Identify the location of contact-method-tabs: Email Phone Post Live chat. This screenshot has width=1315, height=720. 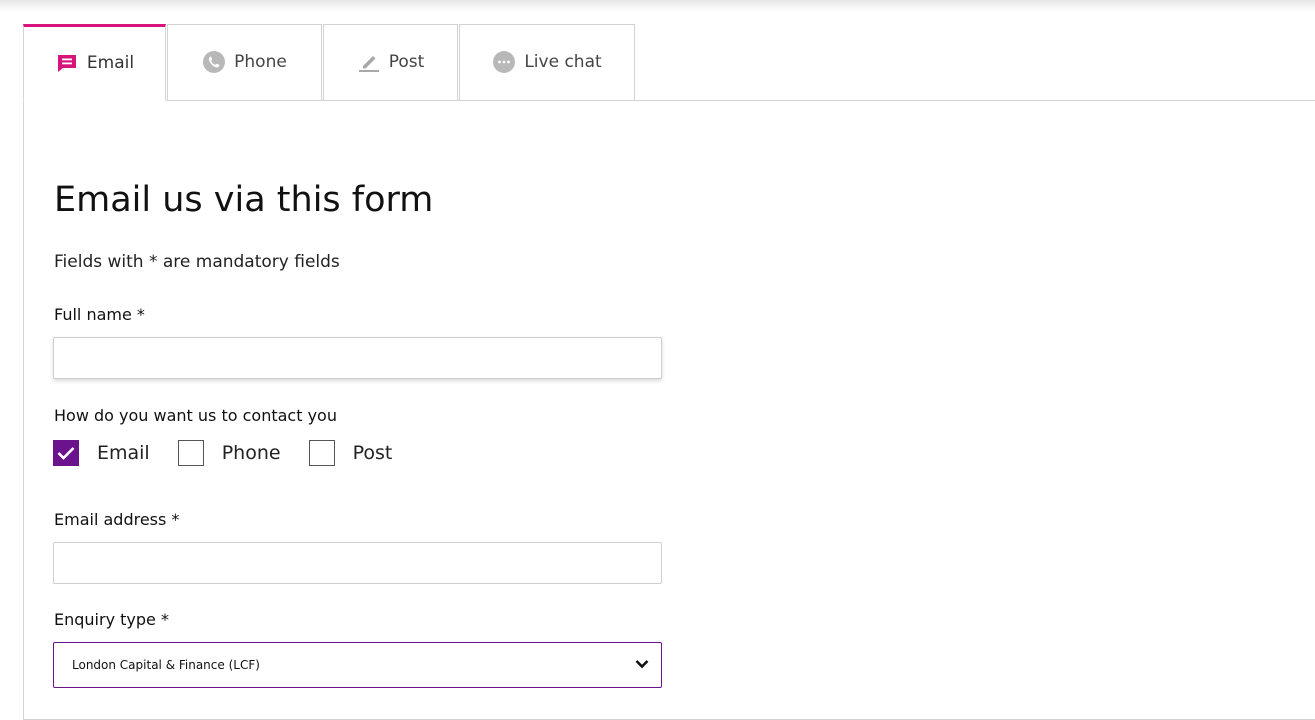
(329, 62).